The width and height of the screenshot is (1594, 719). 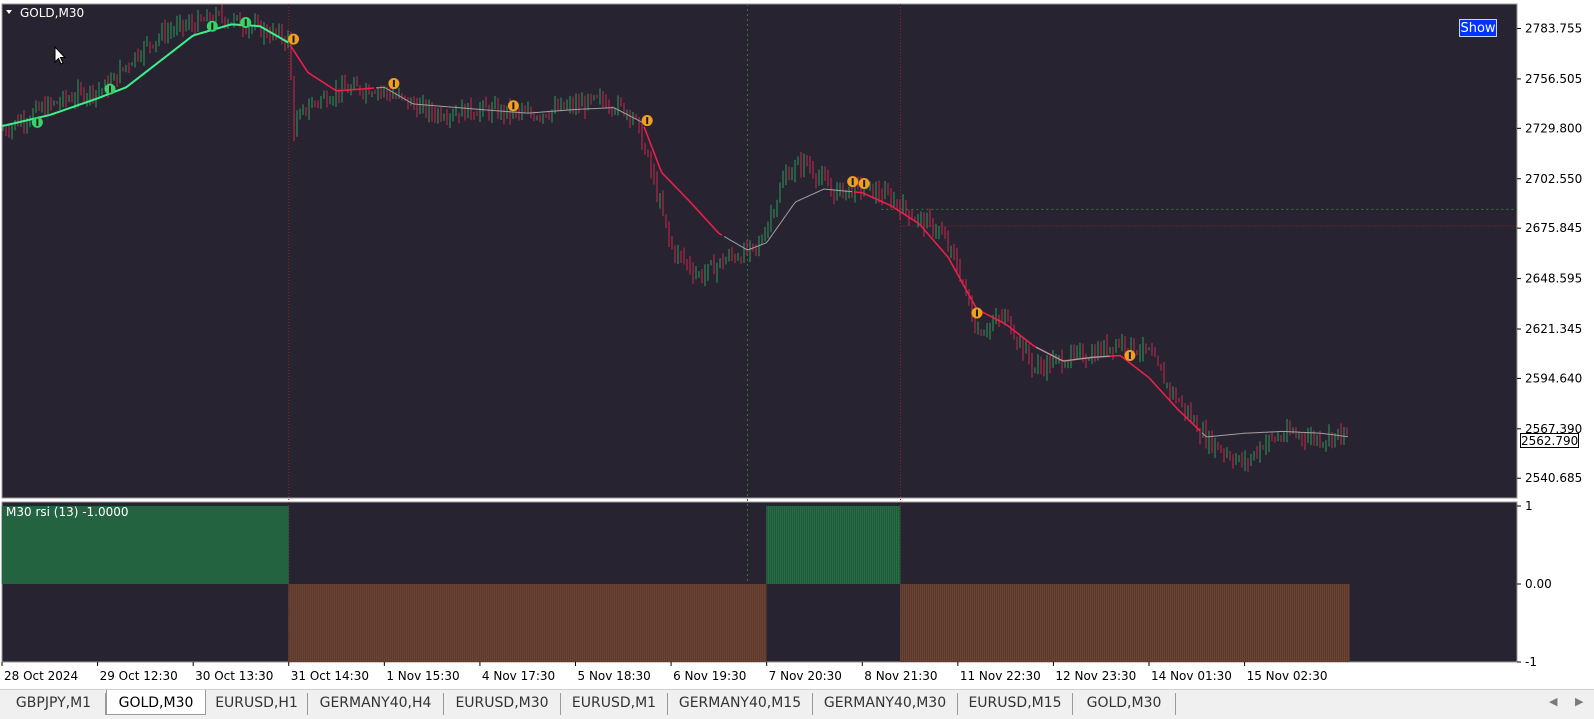 What do you see at coordinates (900, 676) in the screenshot?
I see `time-tick-label: 8 Nov 21:30` at bounding box center [900, 676].